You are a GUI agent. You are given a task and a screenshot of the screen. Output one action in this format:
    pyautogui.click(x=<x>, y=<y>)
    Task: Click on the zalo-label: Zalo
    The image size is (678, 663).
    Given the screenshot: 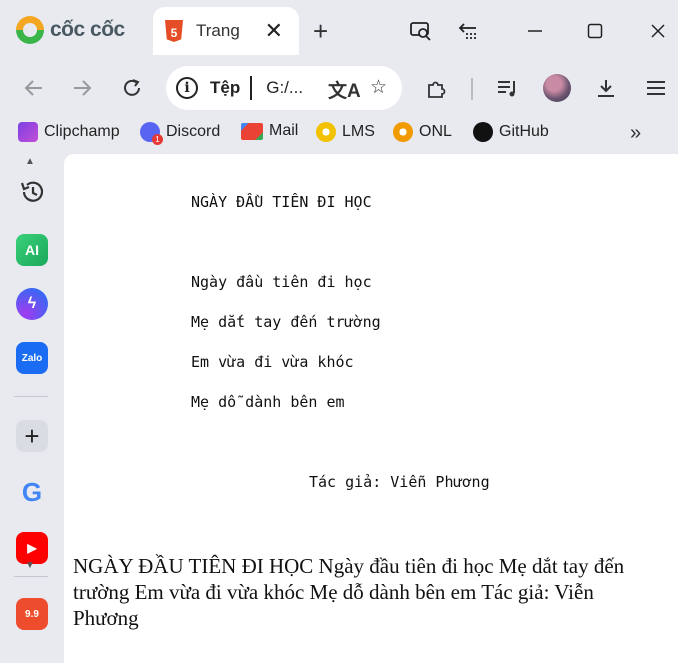 What is the action you would take?
    pyautogui.click(x=32, y=358)
    